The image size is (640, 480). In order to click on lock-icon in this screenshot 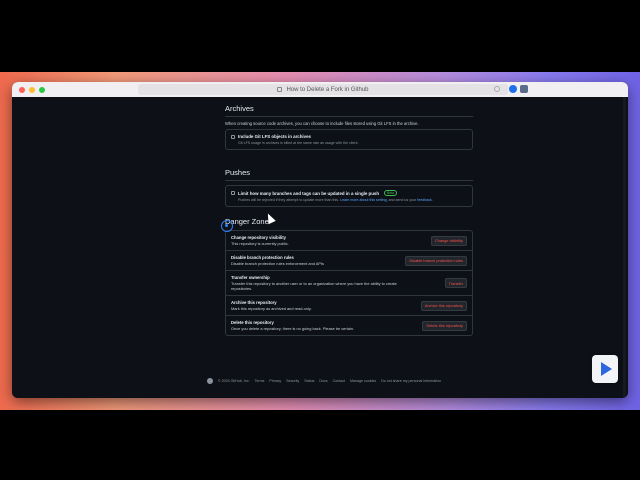, I will do `click(280, 89)`.